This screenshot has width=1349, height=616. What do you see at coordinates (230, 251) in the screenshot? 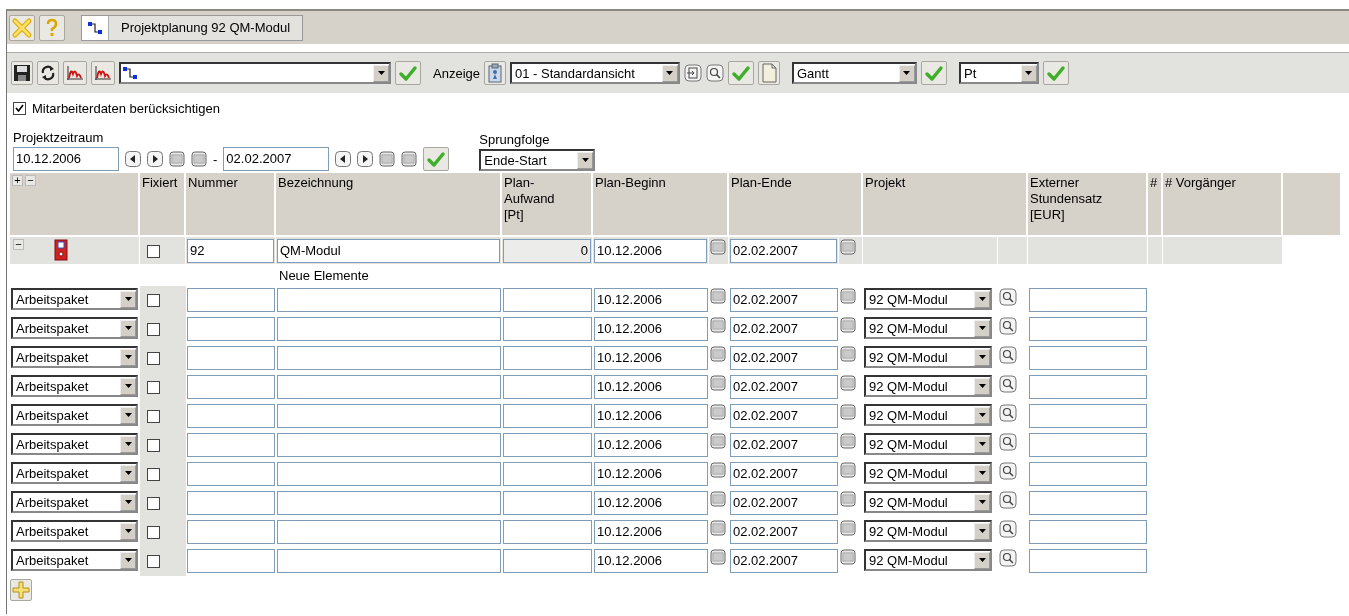
I see `number-field: 92` at bounding box center [230, 251].